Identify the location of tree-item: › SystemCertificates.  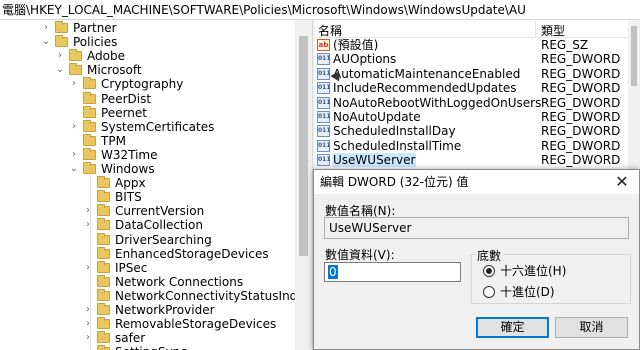
(147, 126).